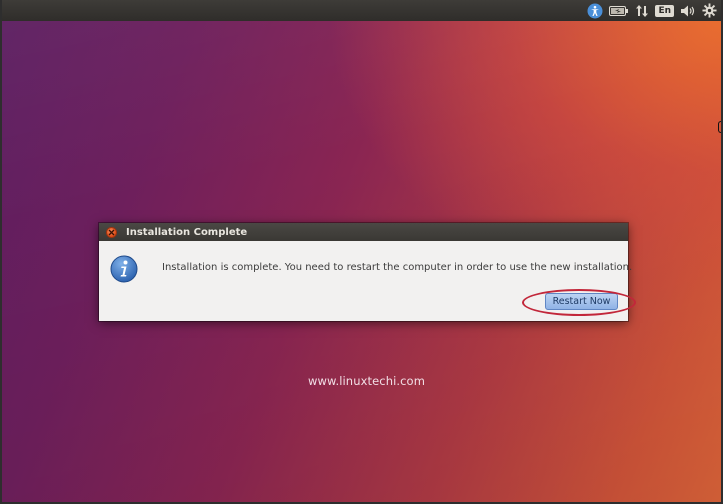  Describe the element at coordinates (363, 232) in the screenshot. I see `dialog-titlebar: Installation Complete` at that location.